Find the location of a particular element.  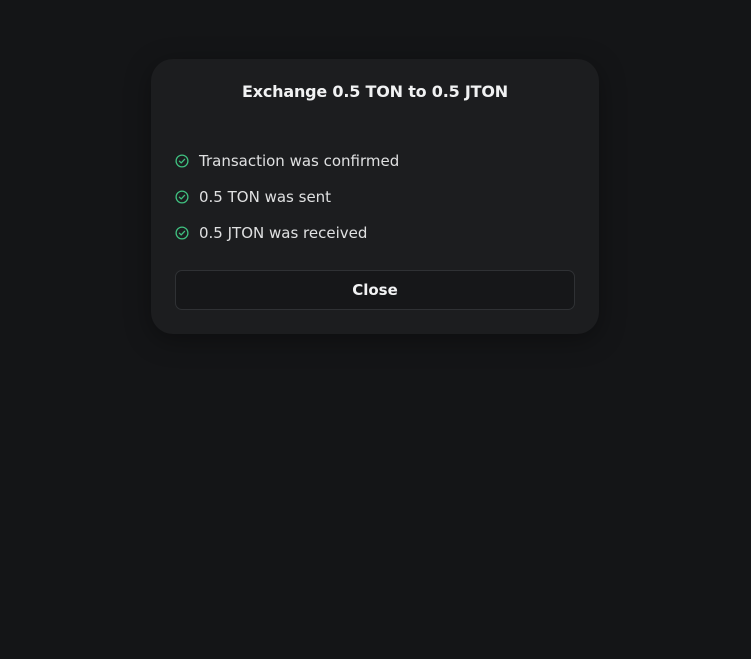

status-item-received: 0.5 JTON was received is located at coordinates (287, 233).